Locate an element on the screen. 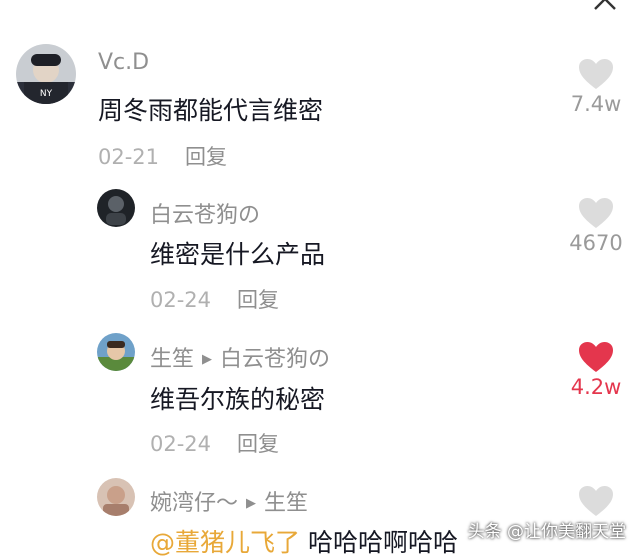 The image size is (640, 559). like-button: 4.2w is located at coordinates (596, 370).